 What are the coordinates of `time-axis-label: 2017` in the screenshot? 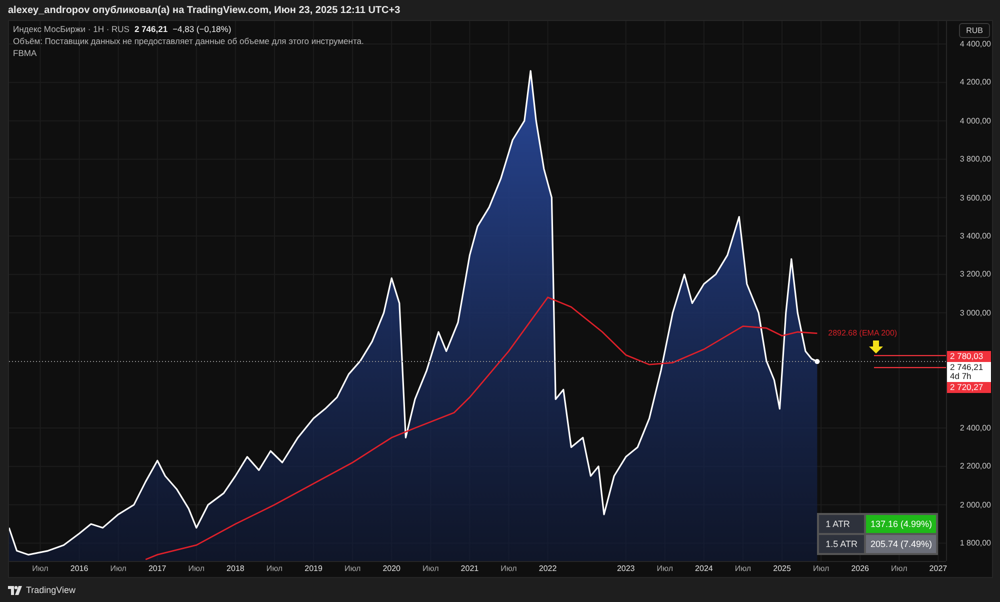 It's located at (157, 568).